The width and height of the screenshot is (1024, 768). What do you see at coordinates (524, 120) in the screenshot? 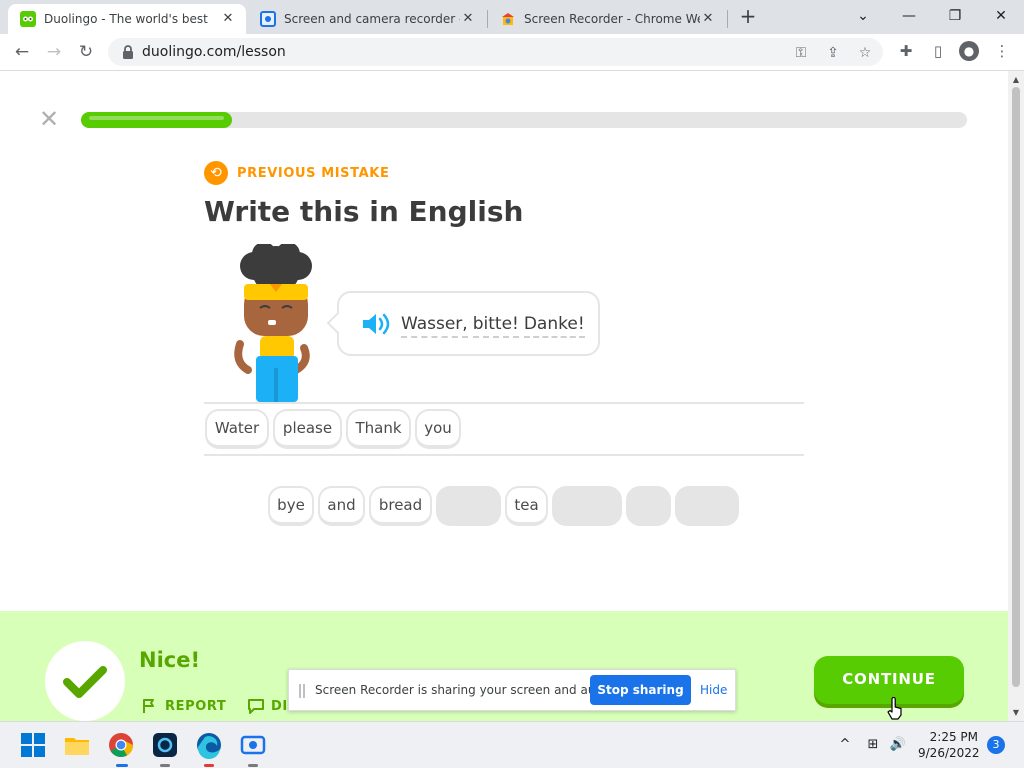
I see `lesson-progress-bar` at bounding box center [524, 120].